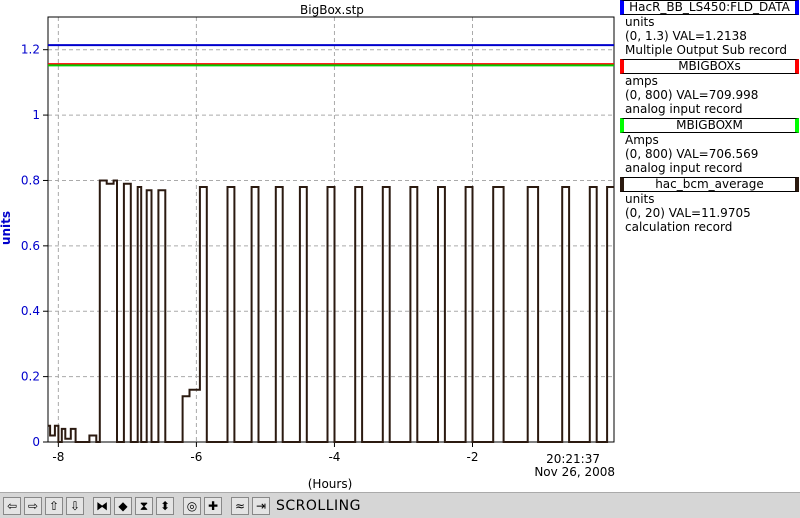 The height and width of the screenshot is (518, 800). I want to click on legend-units: amps, so click(641, 81).